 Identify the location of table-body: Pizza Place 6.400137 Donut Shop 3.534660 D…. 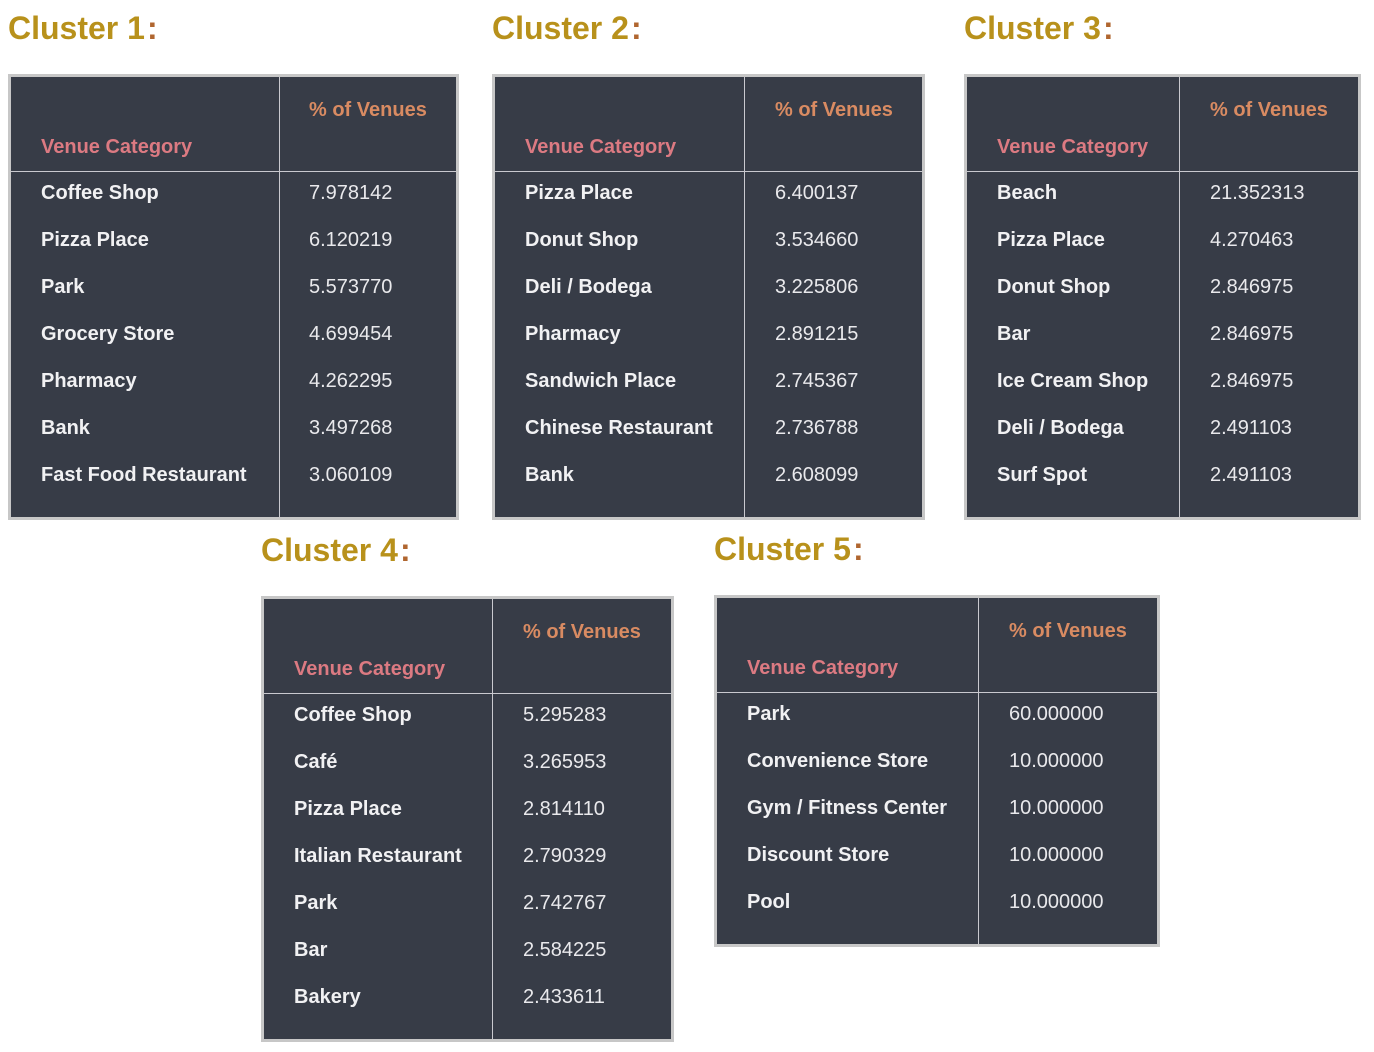
(708, 336).